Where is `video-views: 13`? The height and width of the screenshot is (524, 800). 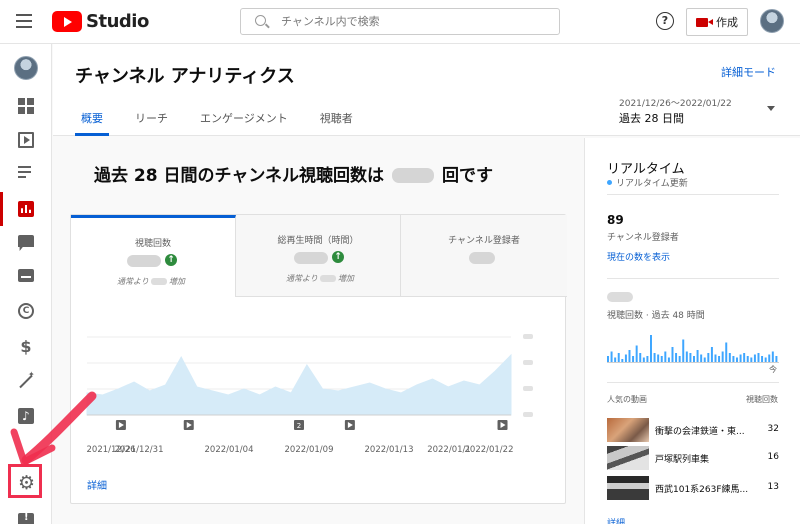 video-views: 13 is located at coordinates (773, 487).